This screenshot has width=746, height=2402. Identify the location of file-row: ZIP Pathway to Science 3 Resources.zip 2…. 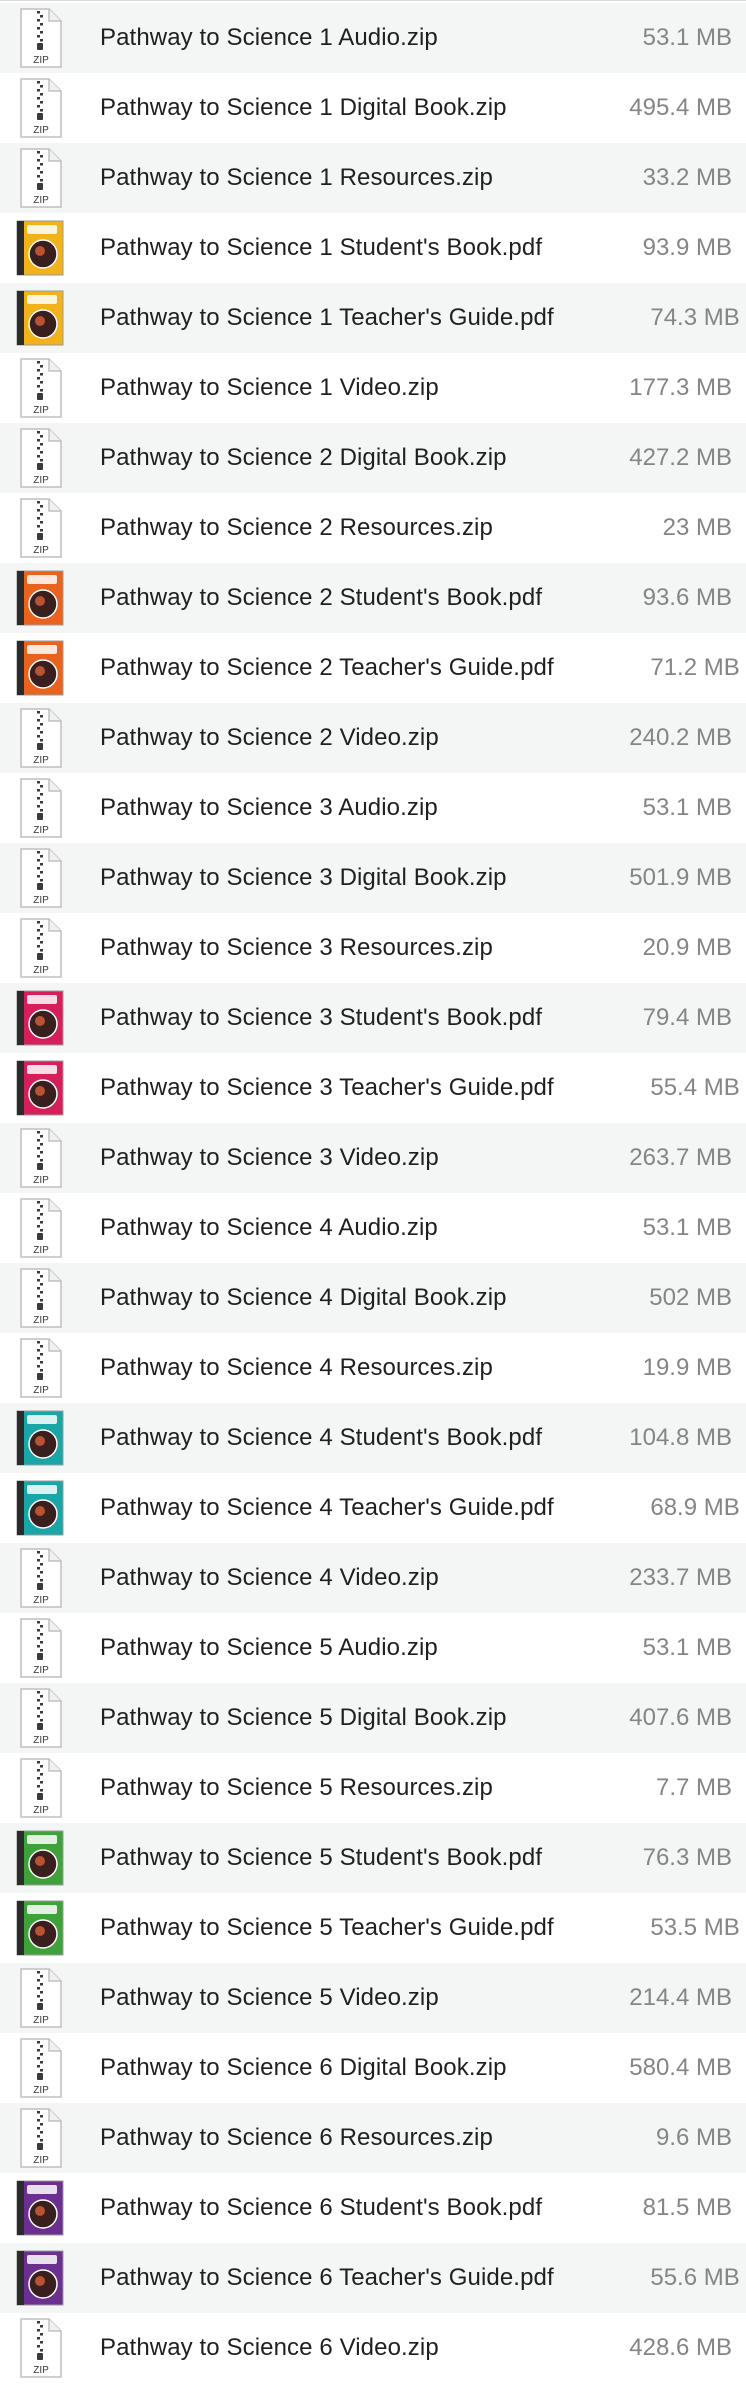
(373, 948).